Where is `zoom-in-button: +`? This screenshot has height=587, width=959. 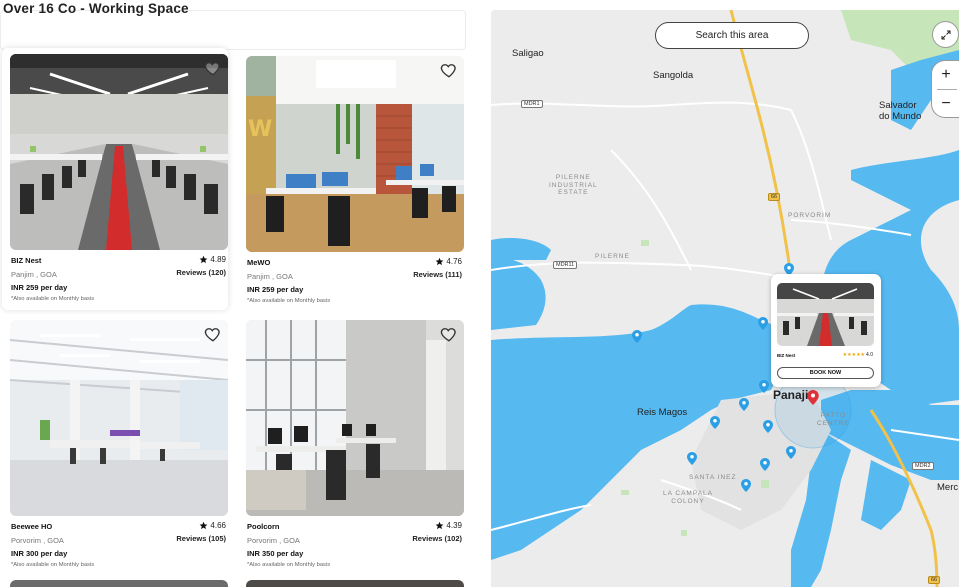
zoom-in-button: + is located at coordinates (945, 75).